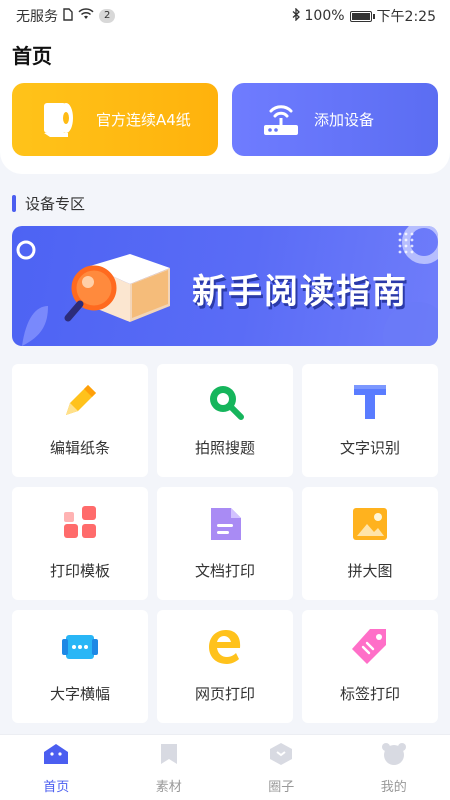 The height and width of the screenshot is (800, 450). I want to click on banner-icon, so click(80, 647).